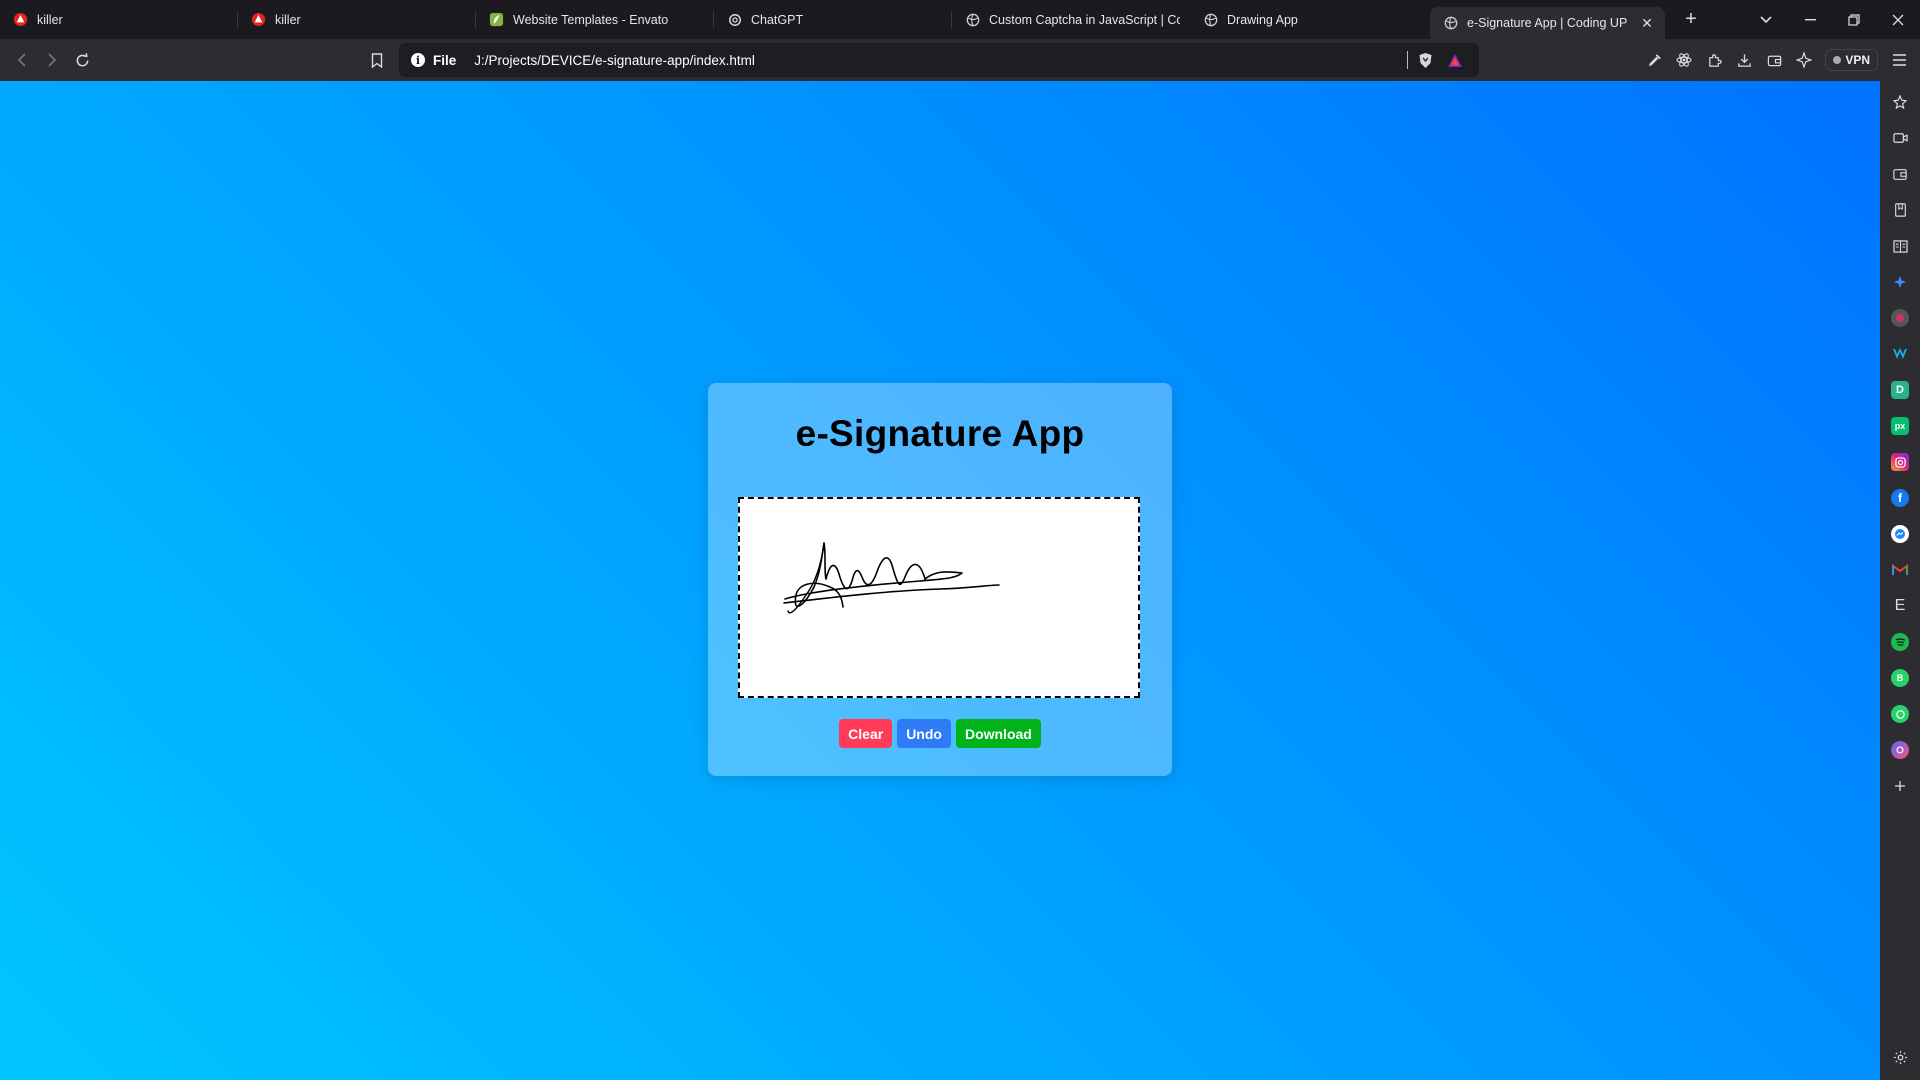  Describe the element at coordinates (119, 19) in the screenshot. I see `tab-killer-1: killer` at that location.